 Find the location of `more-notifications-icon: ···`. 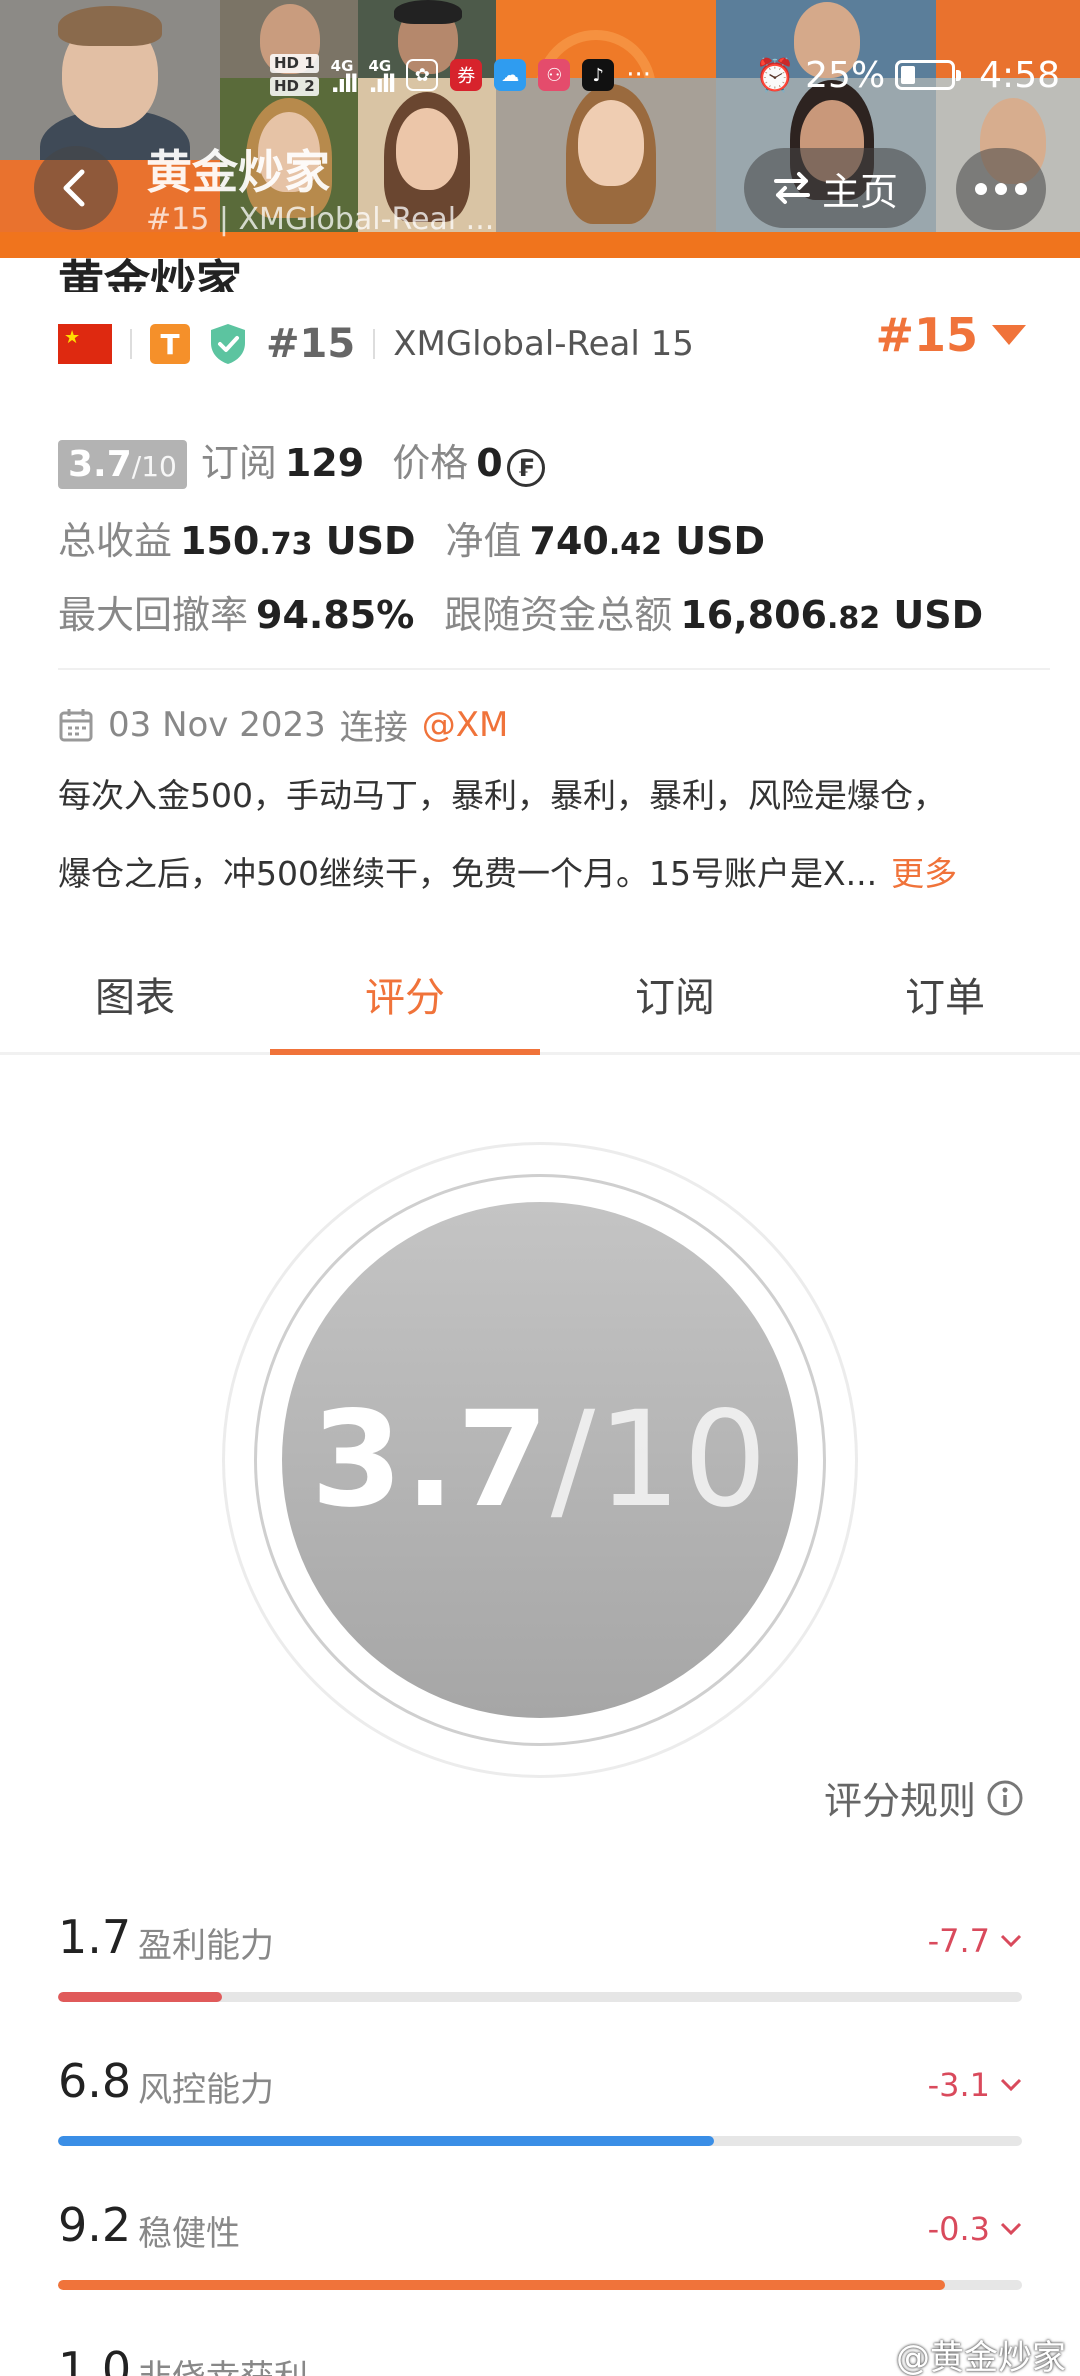

more-notifications-icon: ··· is located at coordinates (639, 75).